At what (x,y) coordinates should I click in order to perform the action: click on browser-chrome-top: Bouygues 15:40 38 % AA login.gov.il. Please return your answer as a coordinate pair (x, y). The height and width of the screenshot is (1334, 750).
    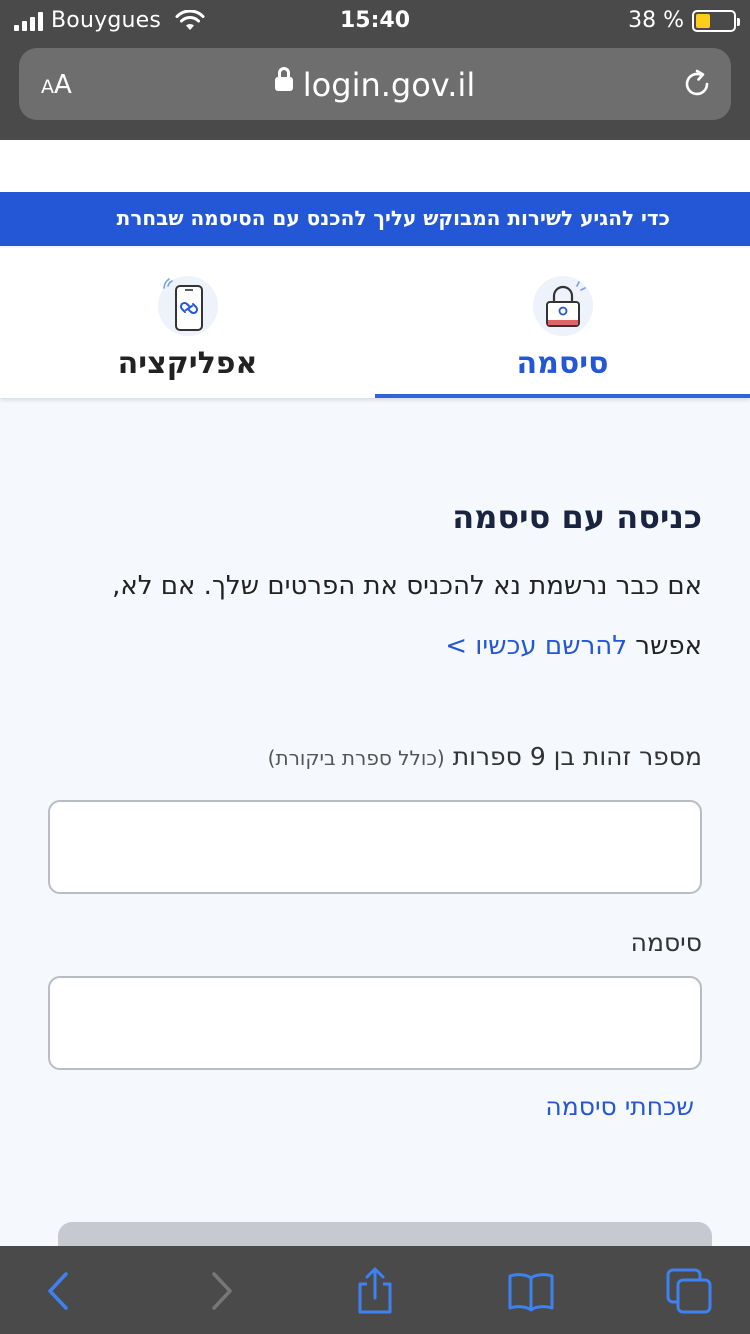
    Looking at the image, I should click on (375, 70).